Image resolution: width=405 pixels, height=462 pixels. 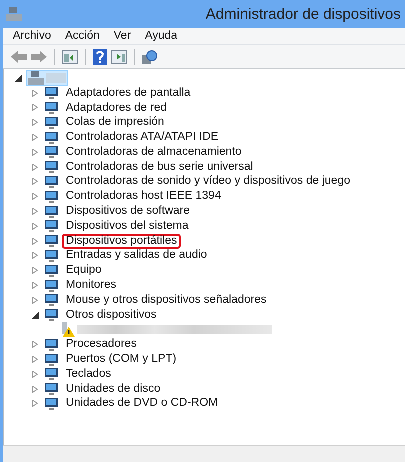 What do you see at coordinates (47, 78) in the screenshot?
I see `tree-root` at bounding box center [47, 78].